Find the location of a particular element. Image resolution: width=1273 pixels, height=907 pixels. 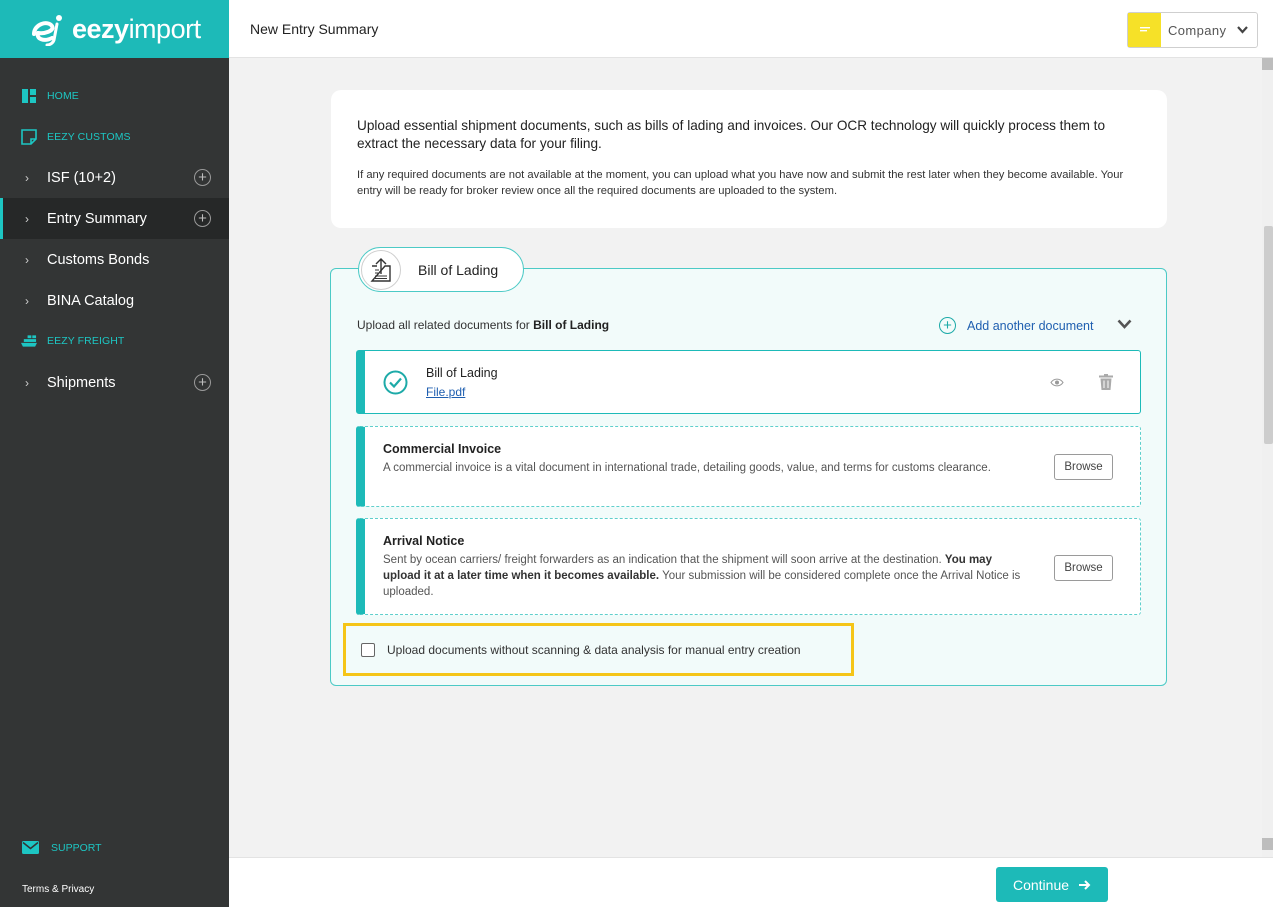

scrollbar-track is located at coordinates (1267, 458).